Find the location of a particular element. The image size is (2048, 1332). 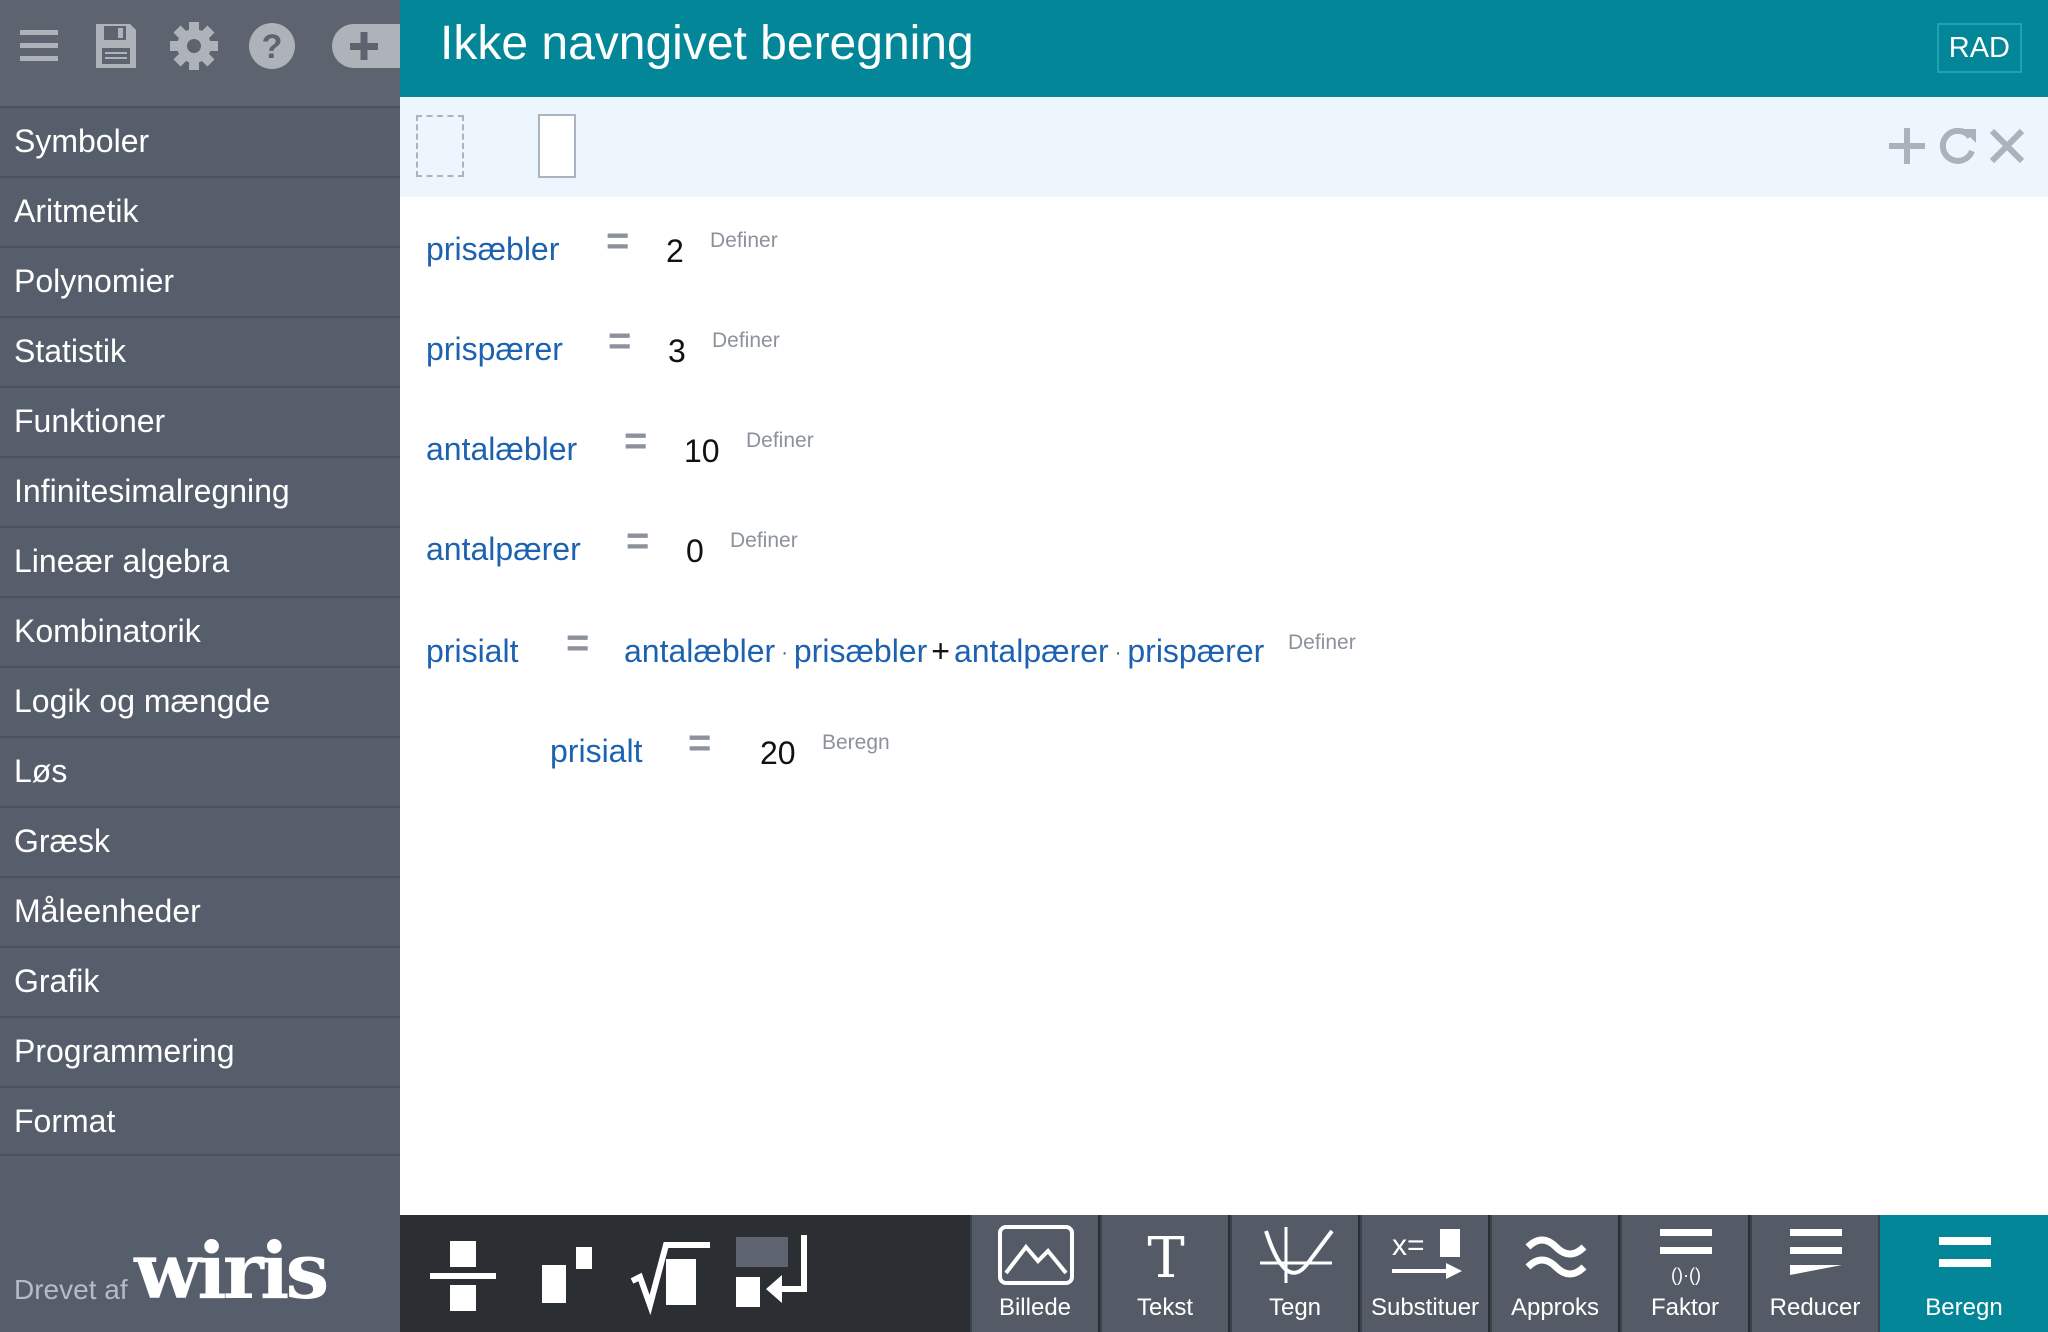

sidebar-item-polynomier: Polynomier is located at coordinates (200, 281).